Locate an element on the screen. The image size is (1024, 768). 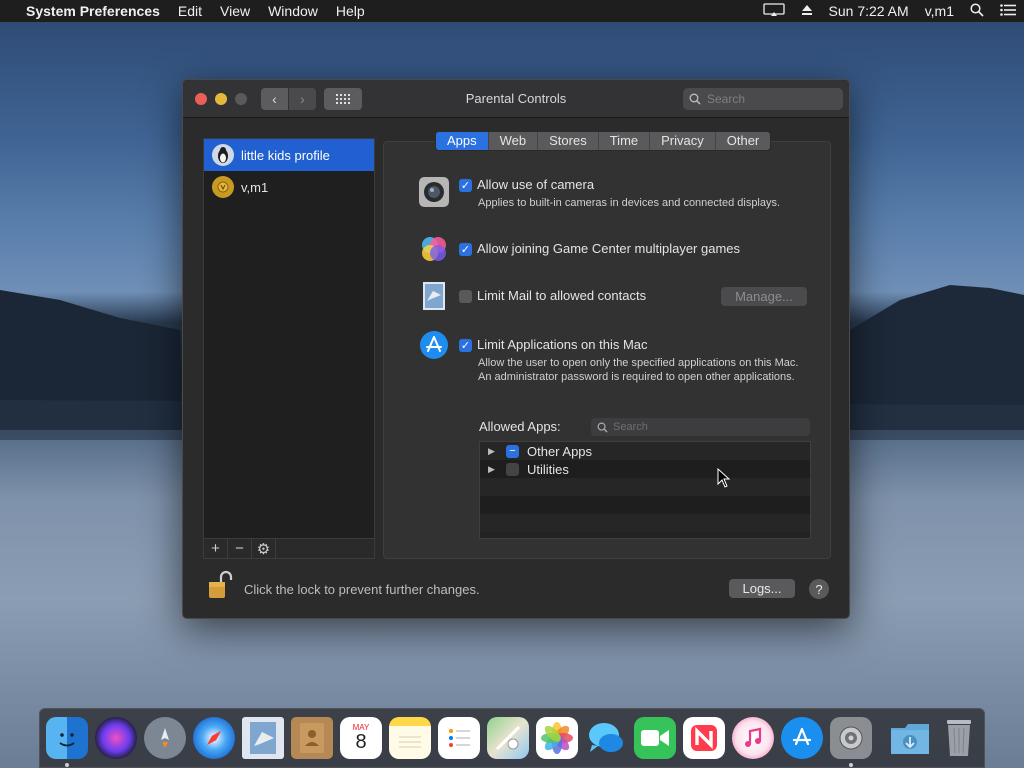
downloads-folder-icon is located at coordinates (910, 738).